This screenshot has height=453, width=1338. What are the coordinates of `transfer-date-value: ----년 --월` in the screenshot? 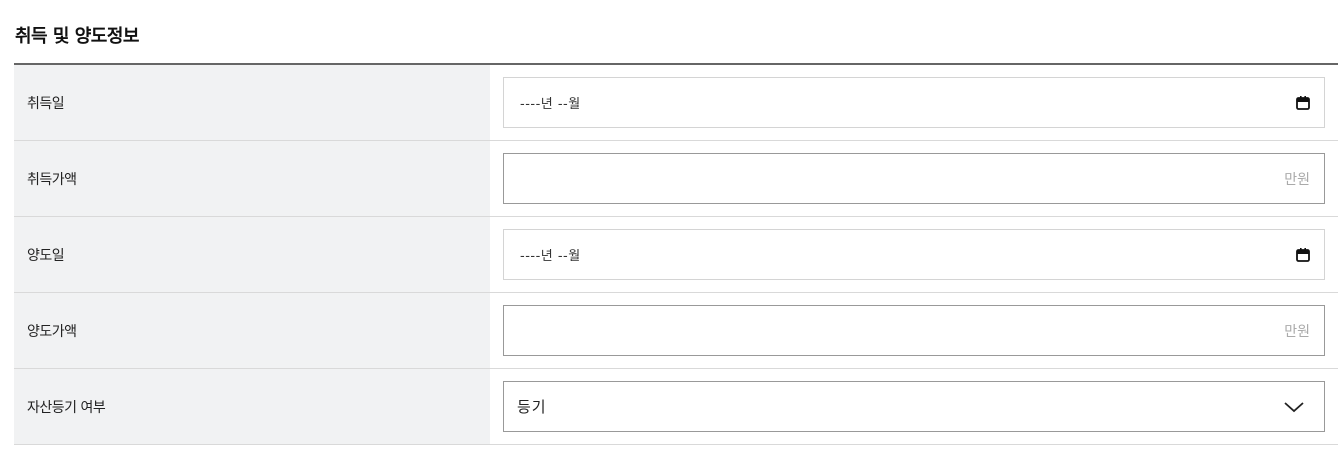 It's located at (550, 256).